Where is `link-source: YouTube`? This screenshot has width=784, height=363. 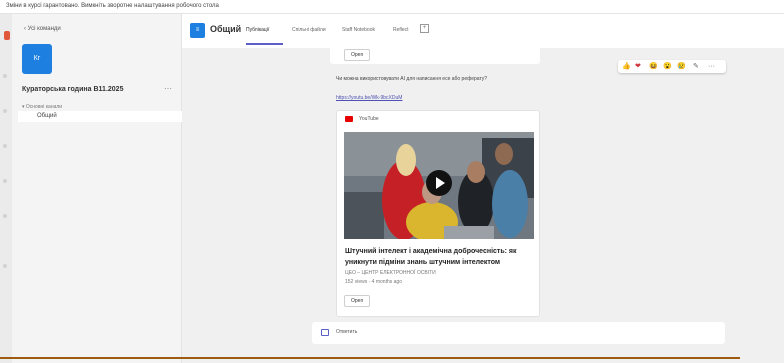 link-source: YouTube is located at coordinates (369, 119).